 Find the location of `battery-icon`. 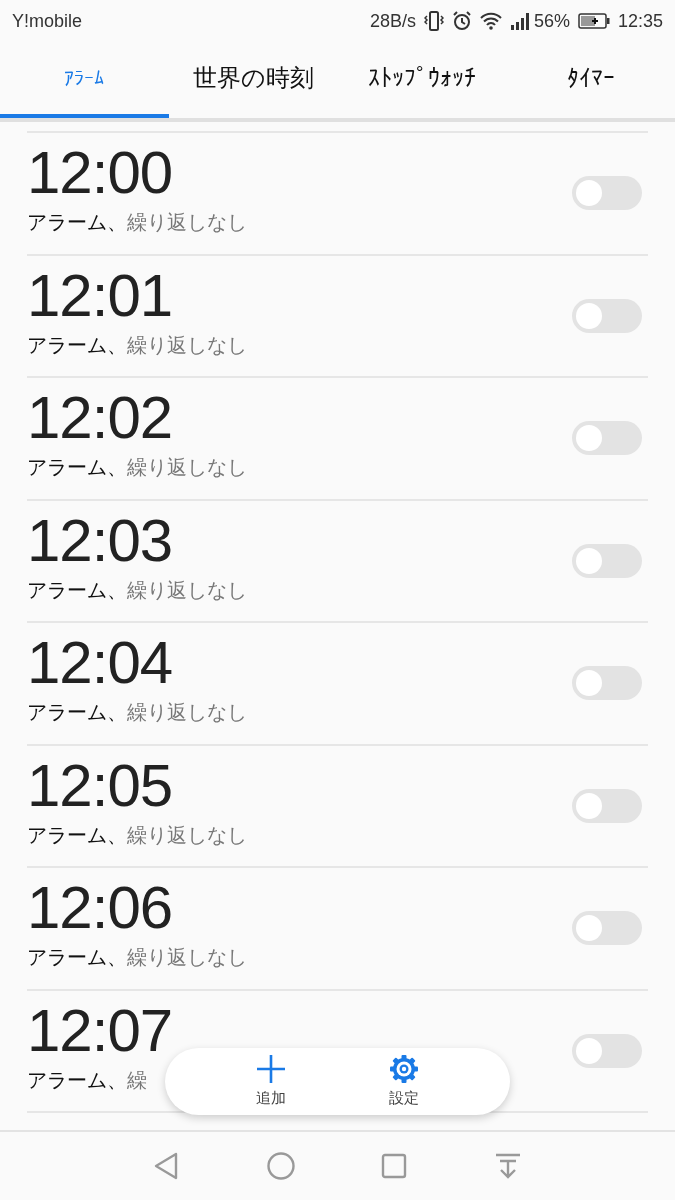

battery-icon is located at coordinates (593, 21).